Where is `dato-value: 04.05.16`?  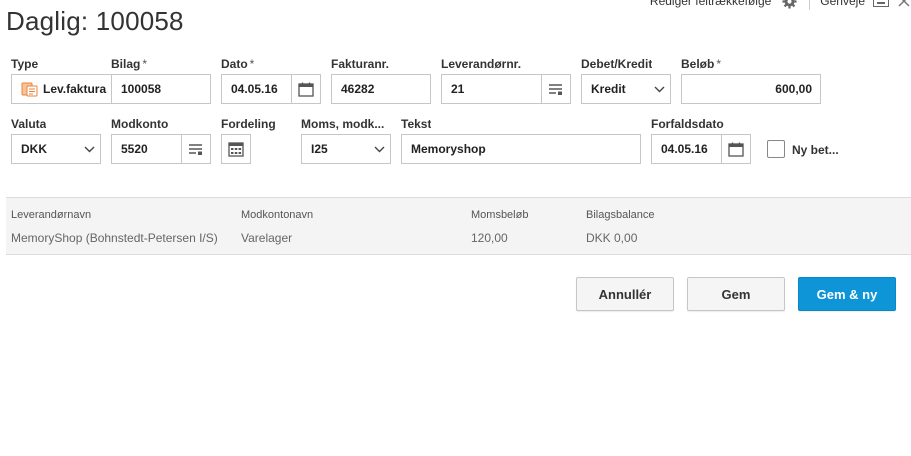 dato-value: 04.05.16 is located at coordinates (254, 89).